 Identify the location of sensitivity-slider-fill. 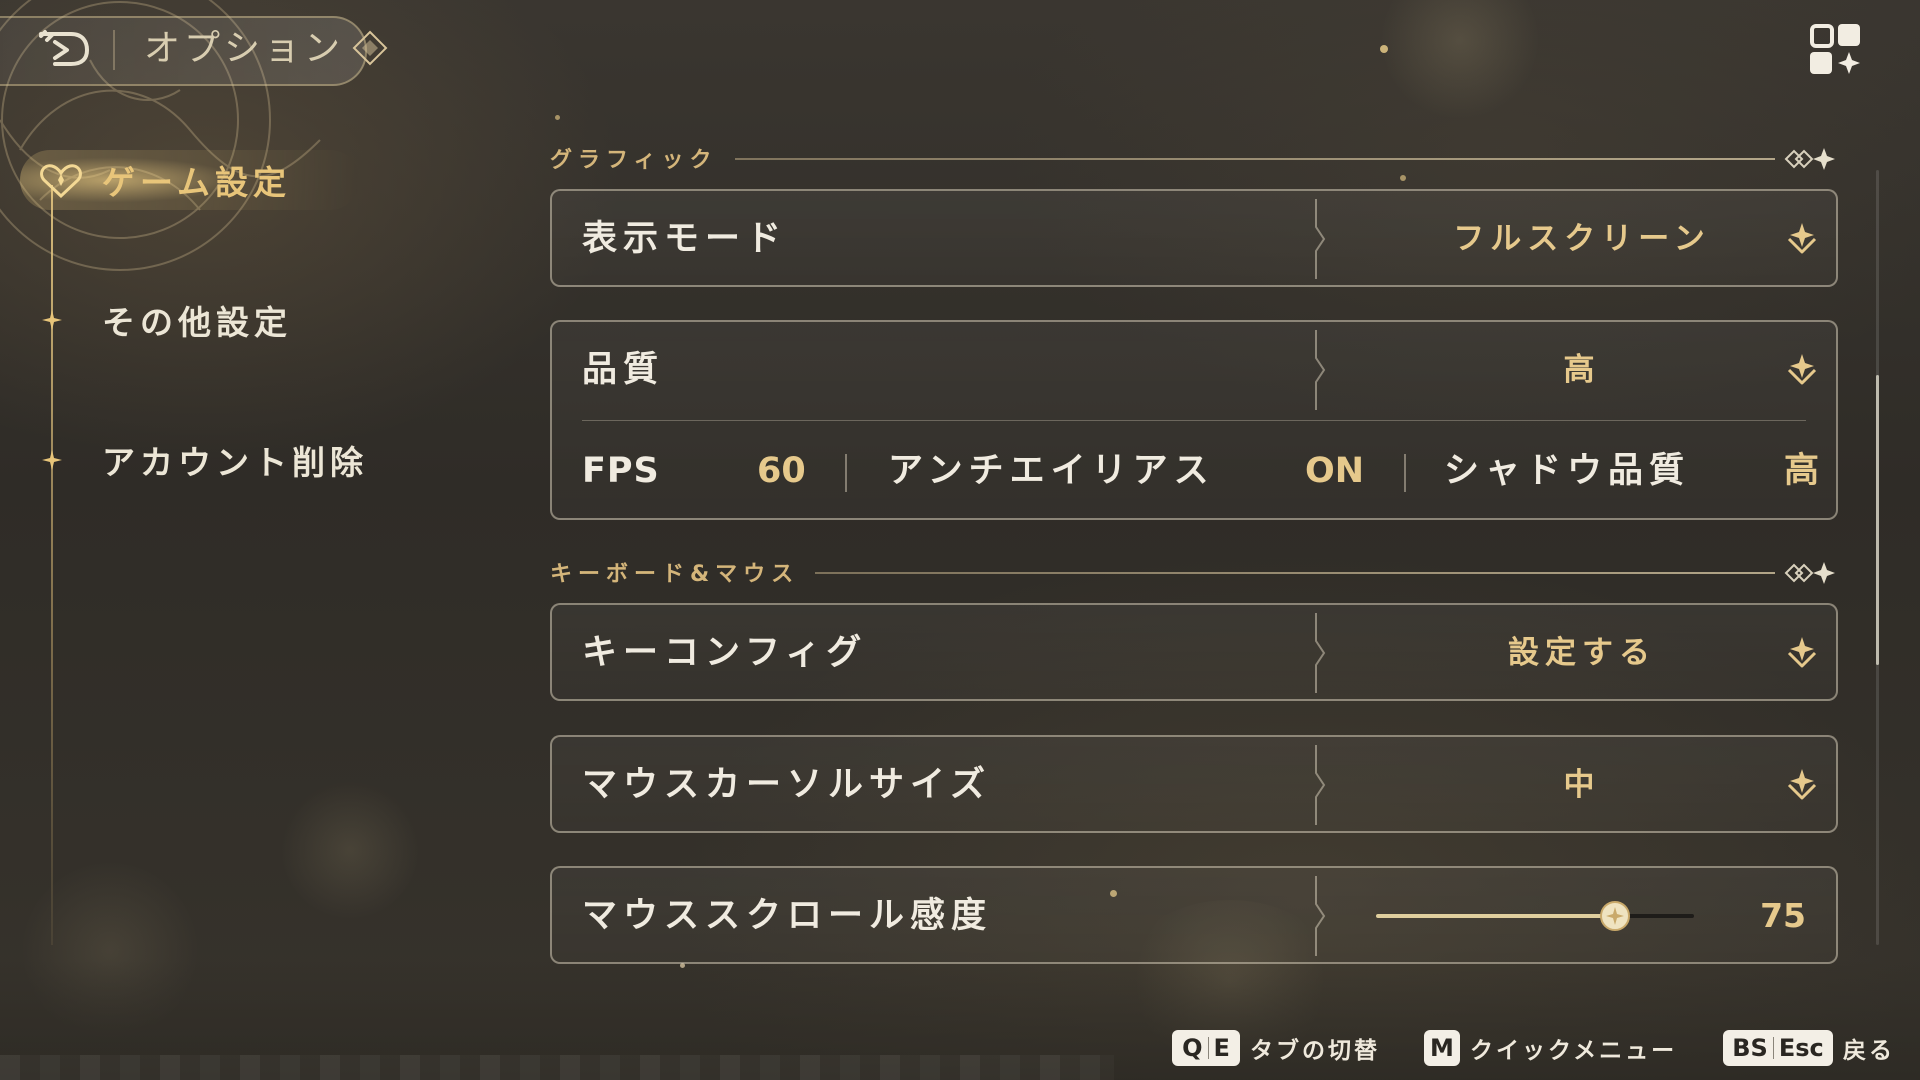
(1495, 916).